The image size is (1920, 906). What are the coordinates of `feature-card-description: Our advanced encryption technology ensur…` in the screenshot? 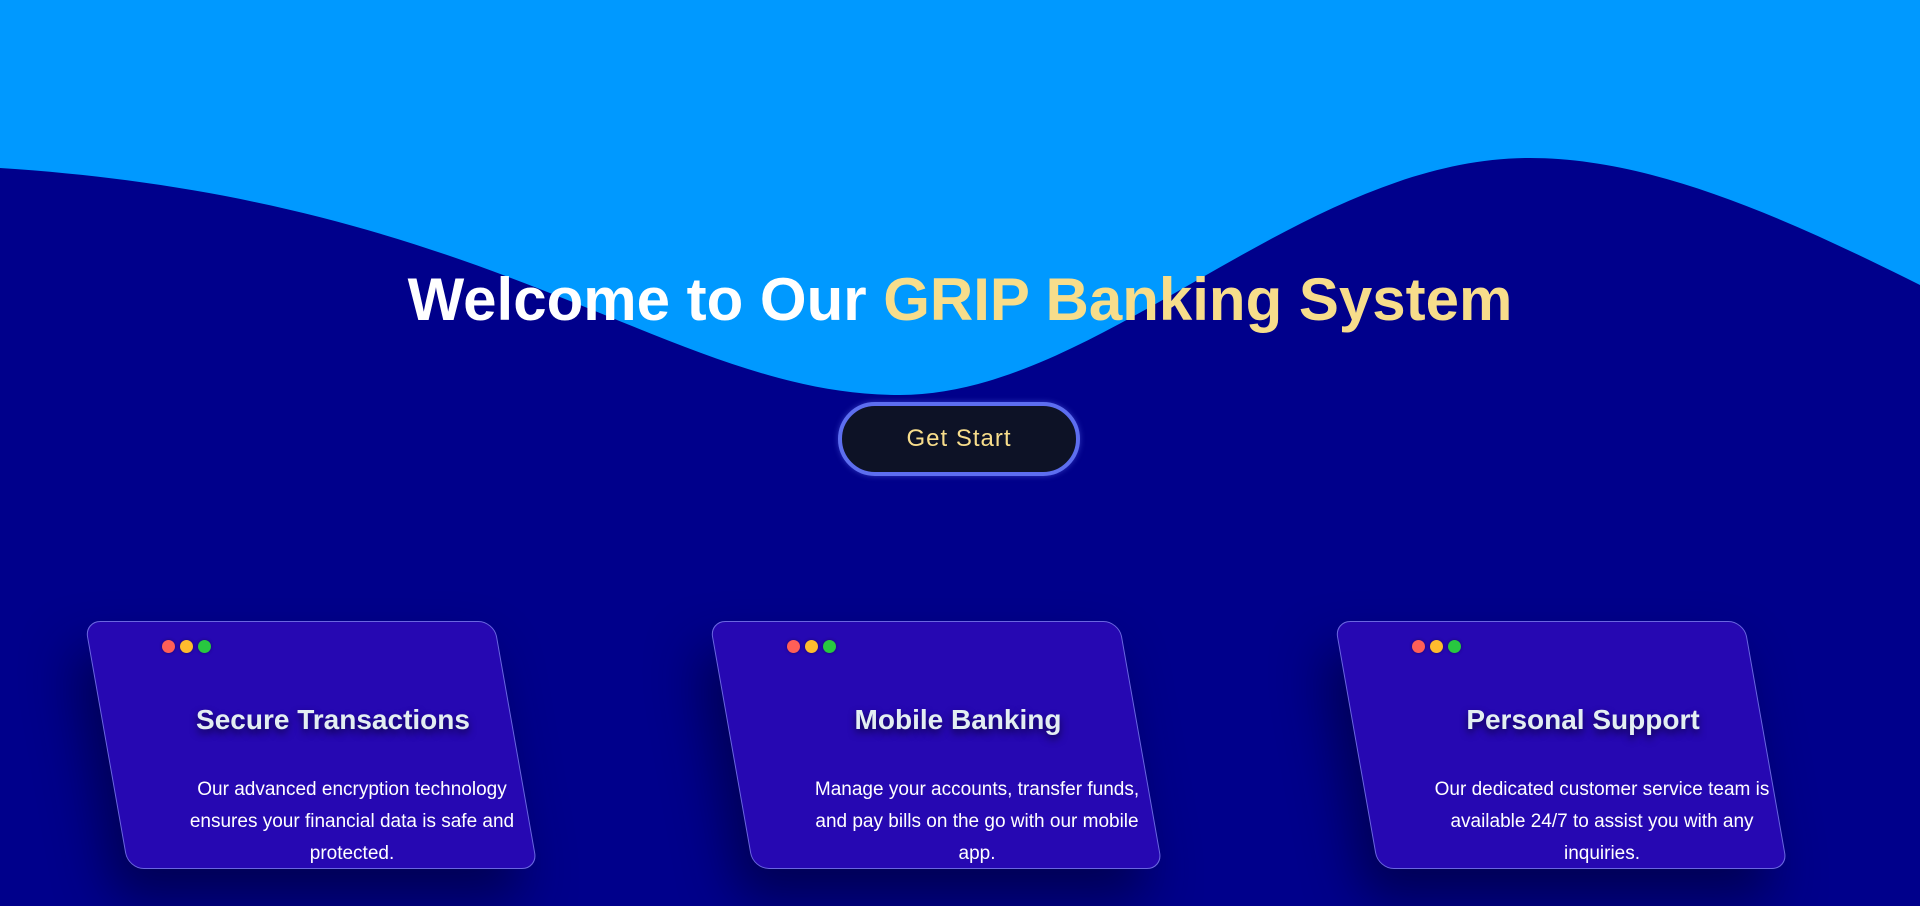 It's located at (352, 821).